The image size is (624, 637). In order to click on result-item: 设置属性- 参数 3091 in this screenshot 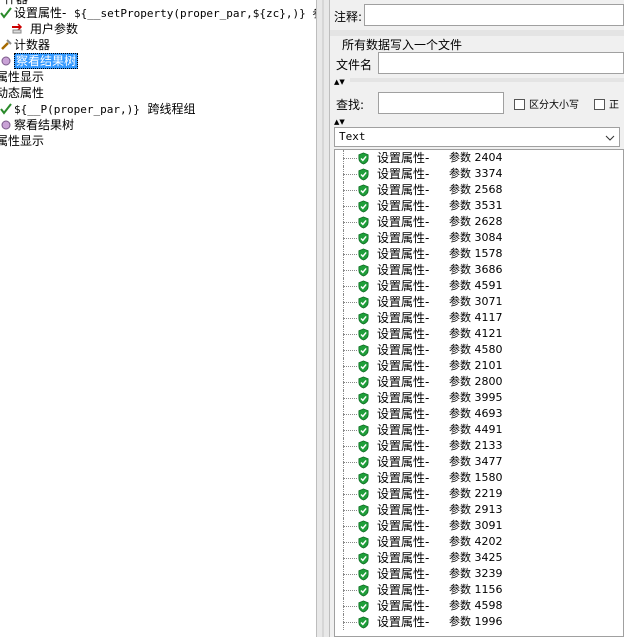, I will do `click(479, 526)`.